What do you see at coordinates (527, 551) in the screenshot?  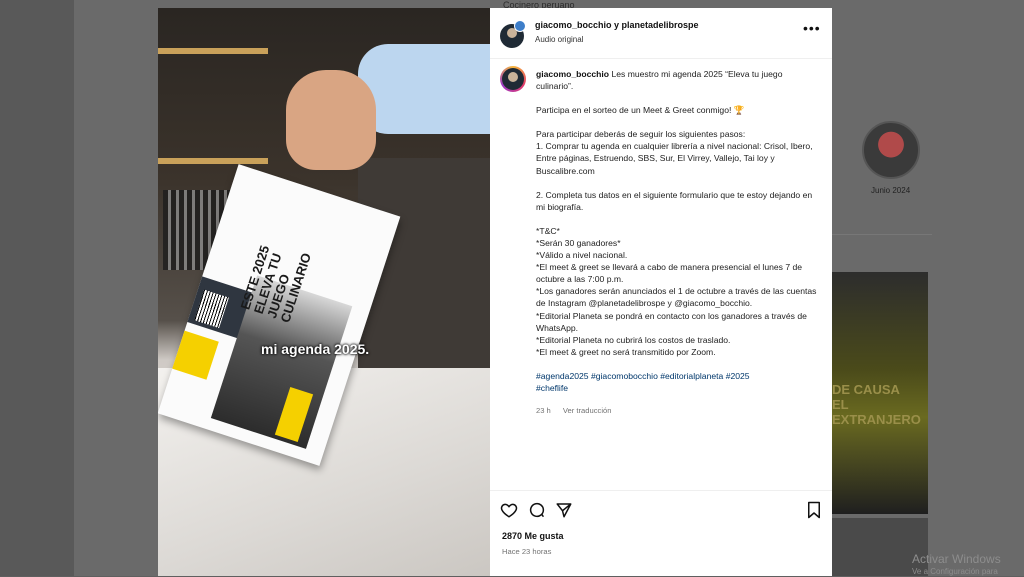 I see `posted-time: Hace 23 horas` at bounding box center [527, 551].